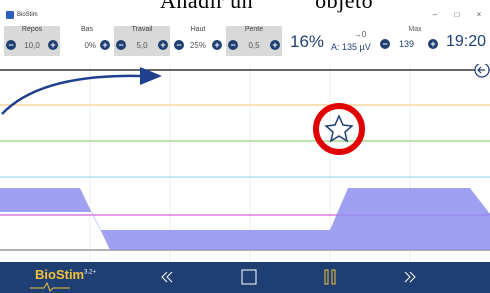  Describe the element at coordinates (10, 15) in the screenshot. I see `app-icon` at that location.